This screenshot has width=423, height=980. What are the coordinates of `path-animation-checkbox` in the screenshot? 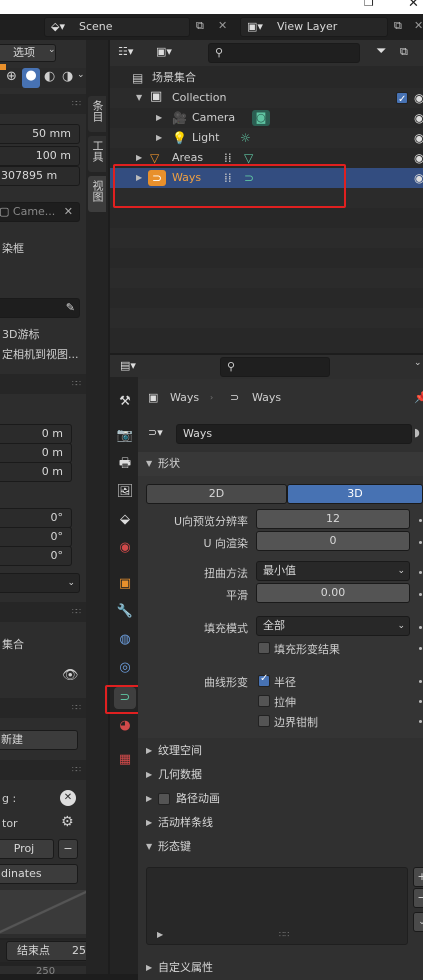 It's located at (164, 799).